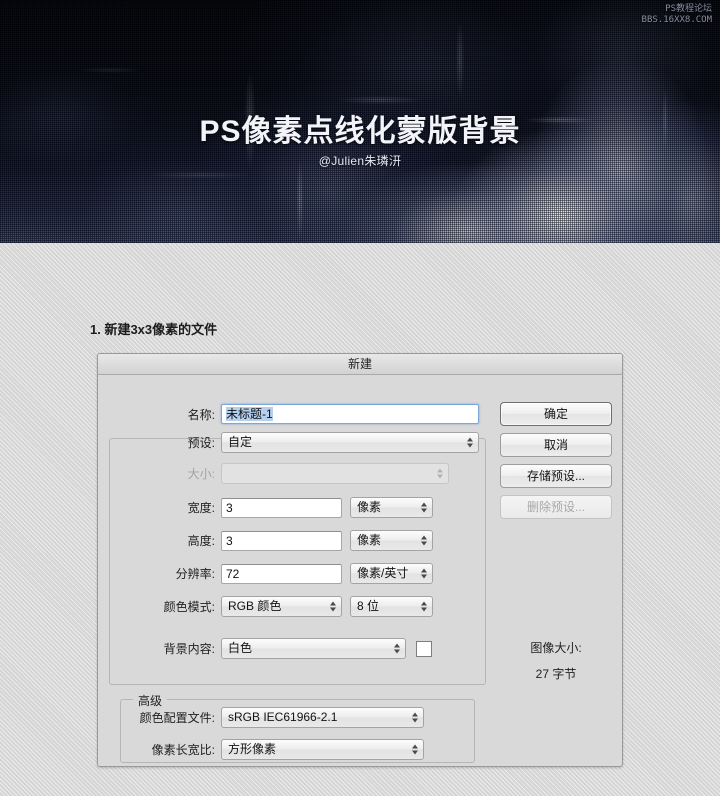 The image size is (720, 796). Describe the element at coordinates (350, 414) in the screenshot. I see `name-input: 未标题-1` at that location.